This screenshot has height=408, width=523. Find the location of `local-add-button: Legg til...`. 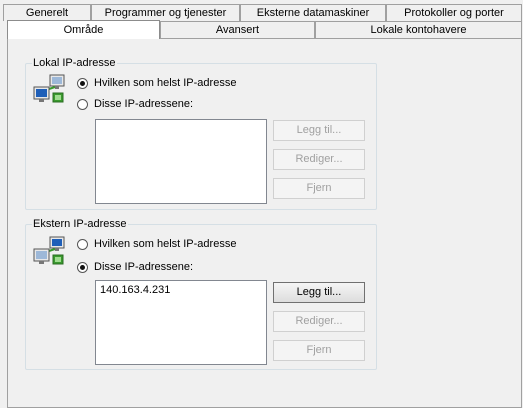

local-add-button: Legg til... is located at coordinates (319, 130).